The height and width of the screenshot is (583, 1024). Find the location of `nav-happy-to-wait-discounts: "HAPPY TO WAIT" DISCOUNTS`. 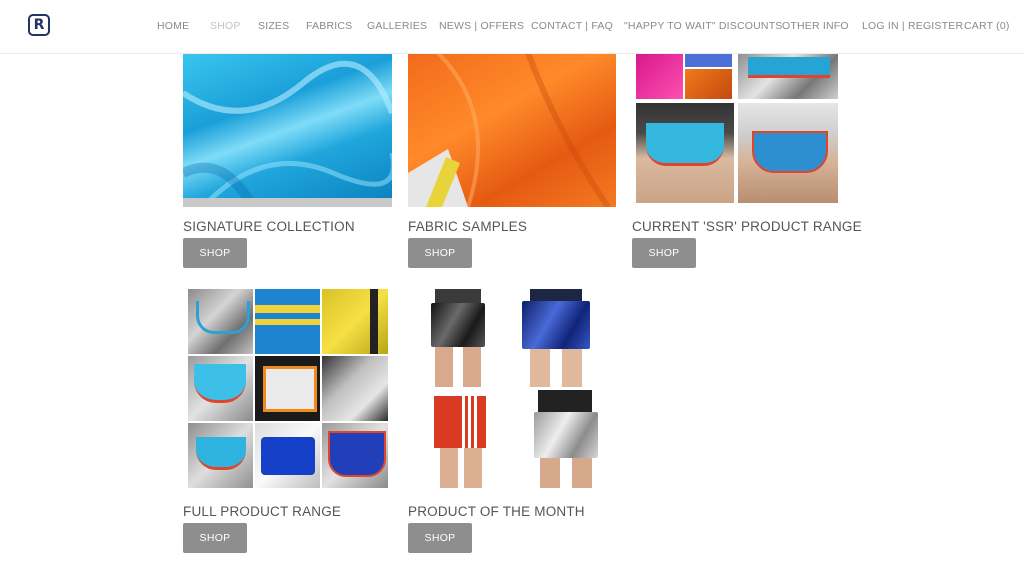

nav-happy-to-wait-discounts: "HAPPY TO WAIT" DISCOUNTS is located at coordinates (703, 26).